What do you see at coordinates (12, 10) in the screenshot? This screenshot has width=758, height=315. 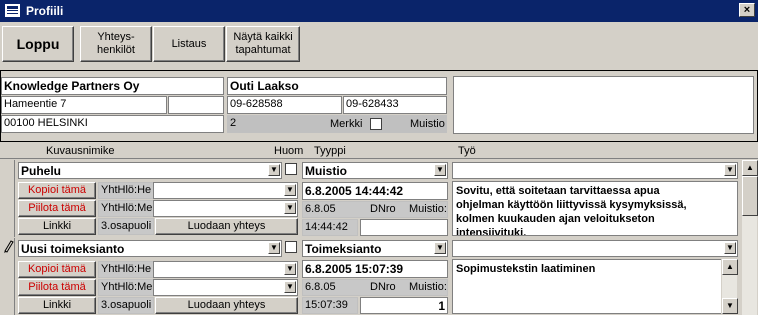 I see `form-icon` at bounding box center [12, 10].